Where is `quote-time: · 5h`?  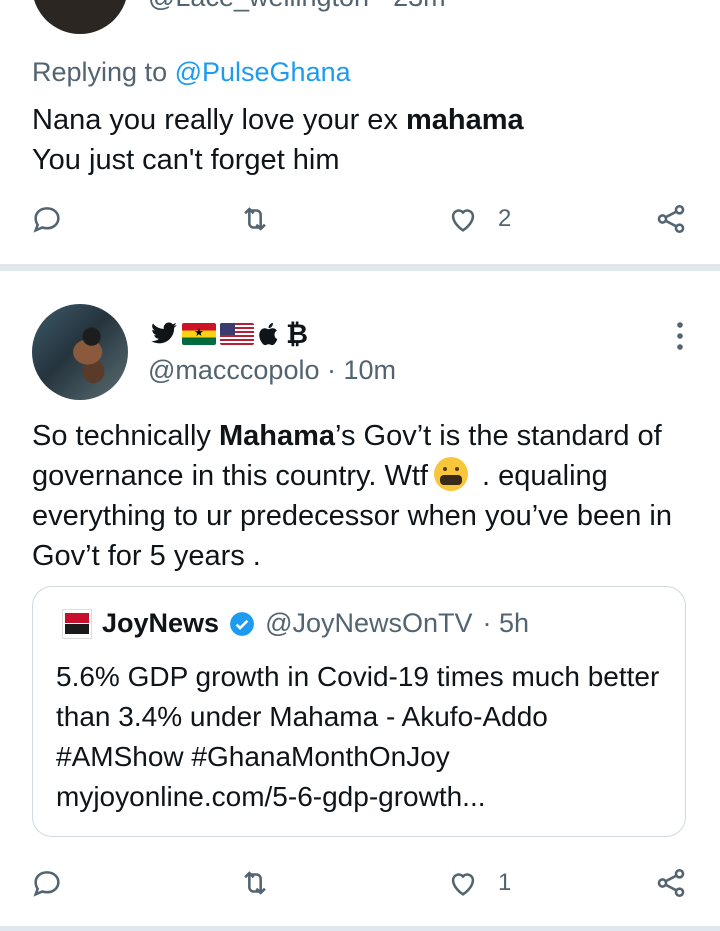 quote-time: · 5h is located at coordinates (506, 623).